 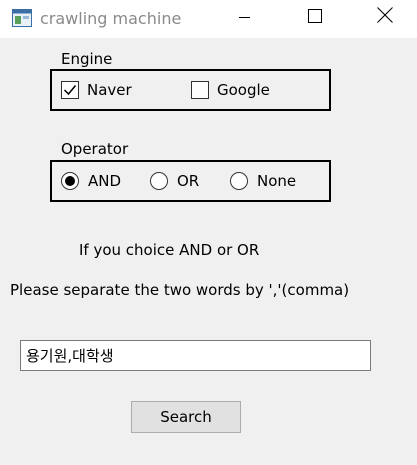 What do you see at coordinates (208, 19) in the screenshot?
I see `title-bar: crawling machine` at bounding box center [208, 19].